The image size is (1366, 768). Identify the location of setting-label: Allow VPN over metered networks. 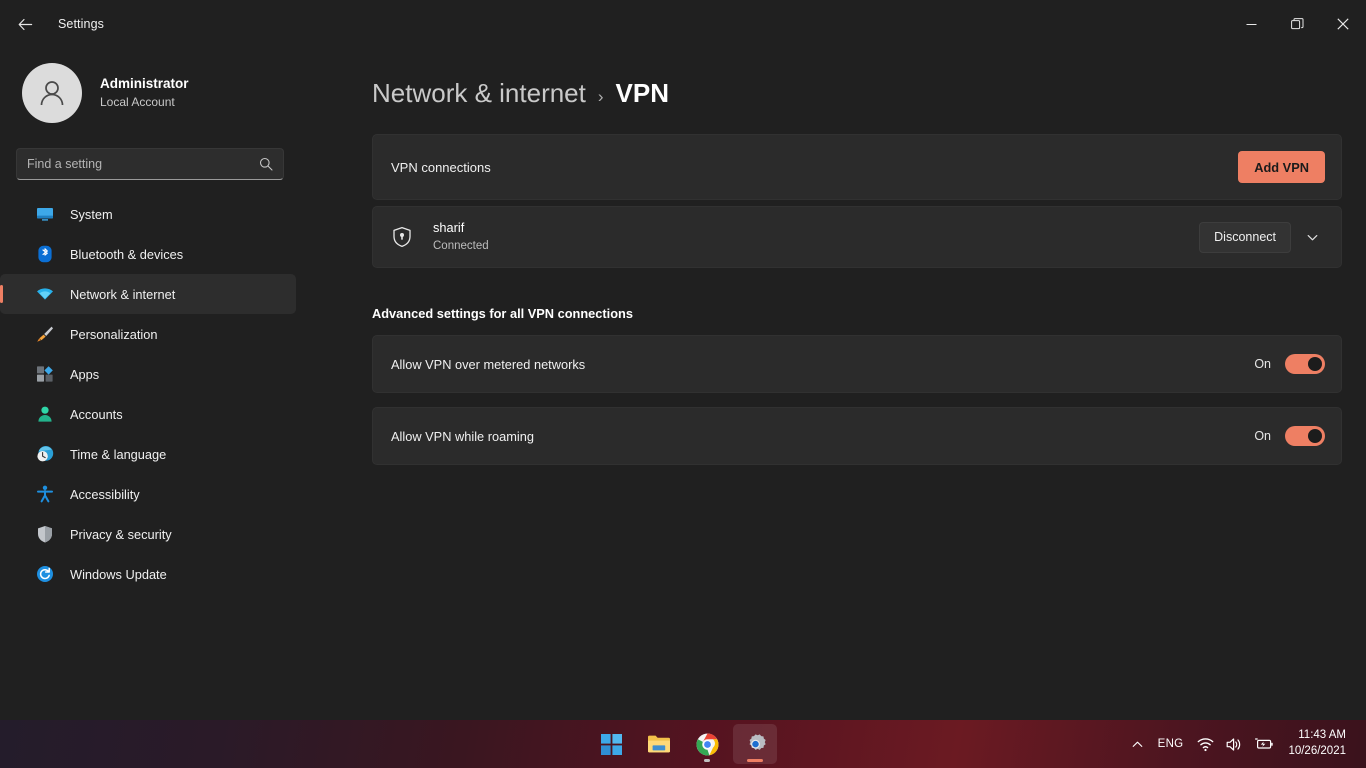
(488, 364).